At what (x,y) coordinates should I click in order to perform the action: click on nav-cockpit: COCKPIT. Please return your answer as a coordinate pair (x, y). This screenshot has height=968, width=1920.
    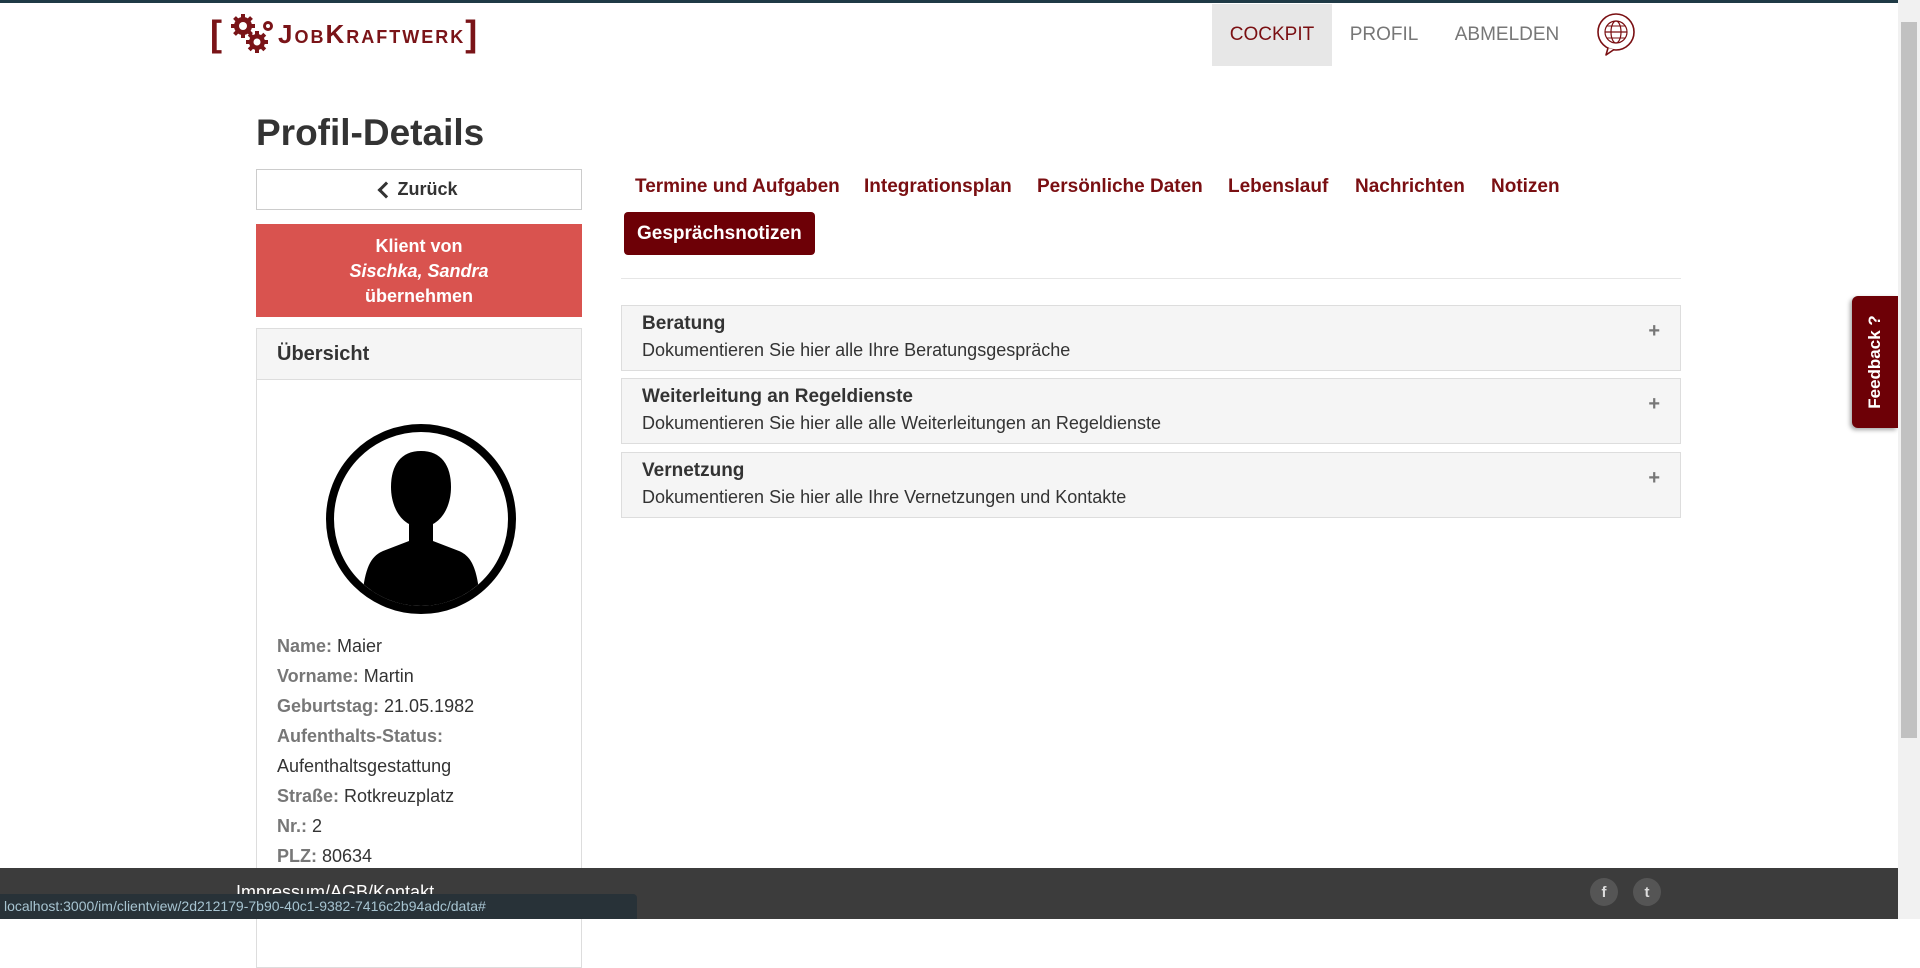
    Looking at the image, I should click on (1272, 35).